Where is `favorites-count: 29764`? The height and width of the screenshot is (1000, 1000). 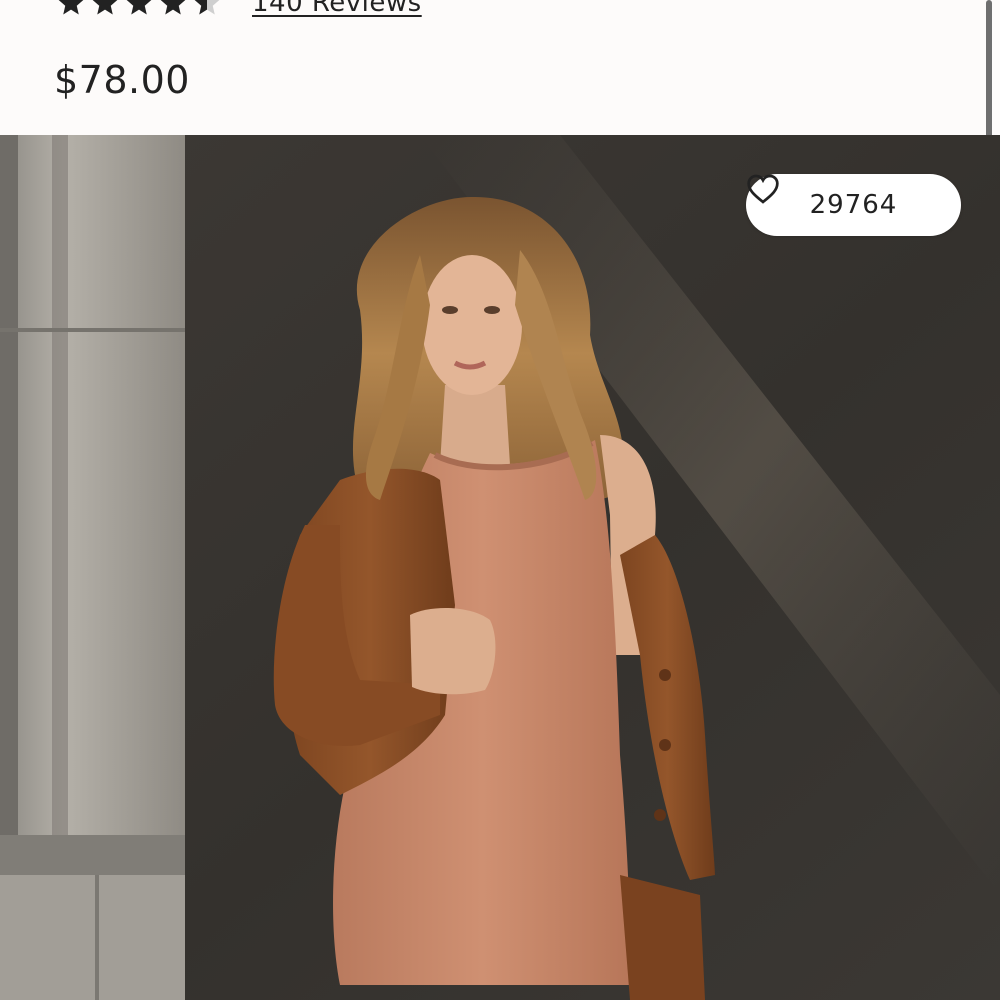
favorites-count: 29764 is located at coordinates (853, 205).